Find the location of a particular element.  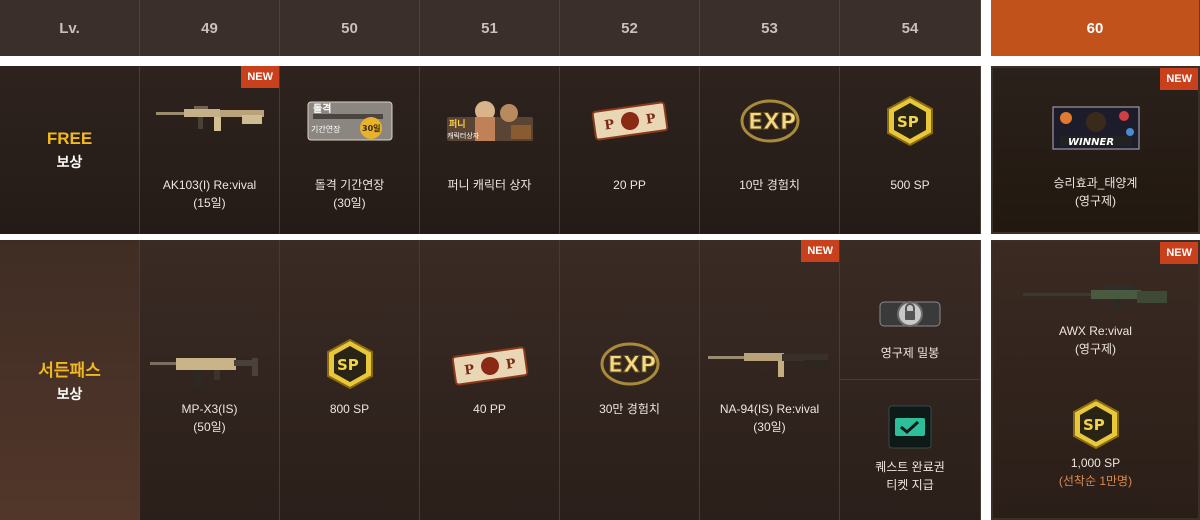

svg-text: 캐릭터상자 is located at coordinates (463, 135).